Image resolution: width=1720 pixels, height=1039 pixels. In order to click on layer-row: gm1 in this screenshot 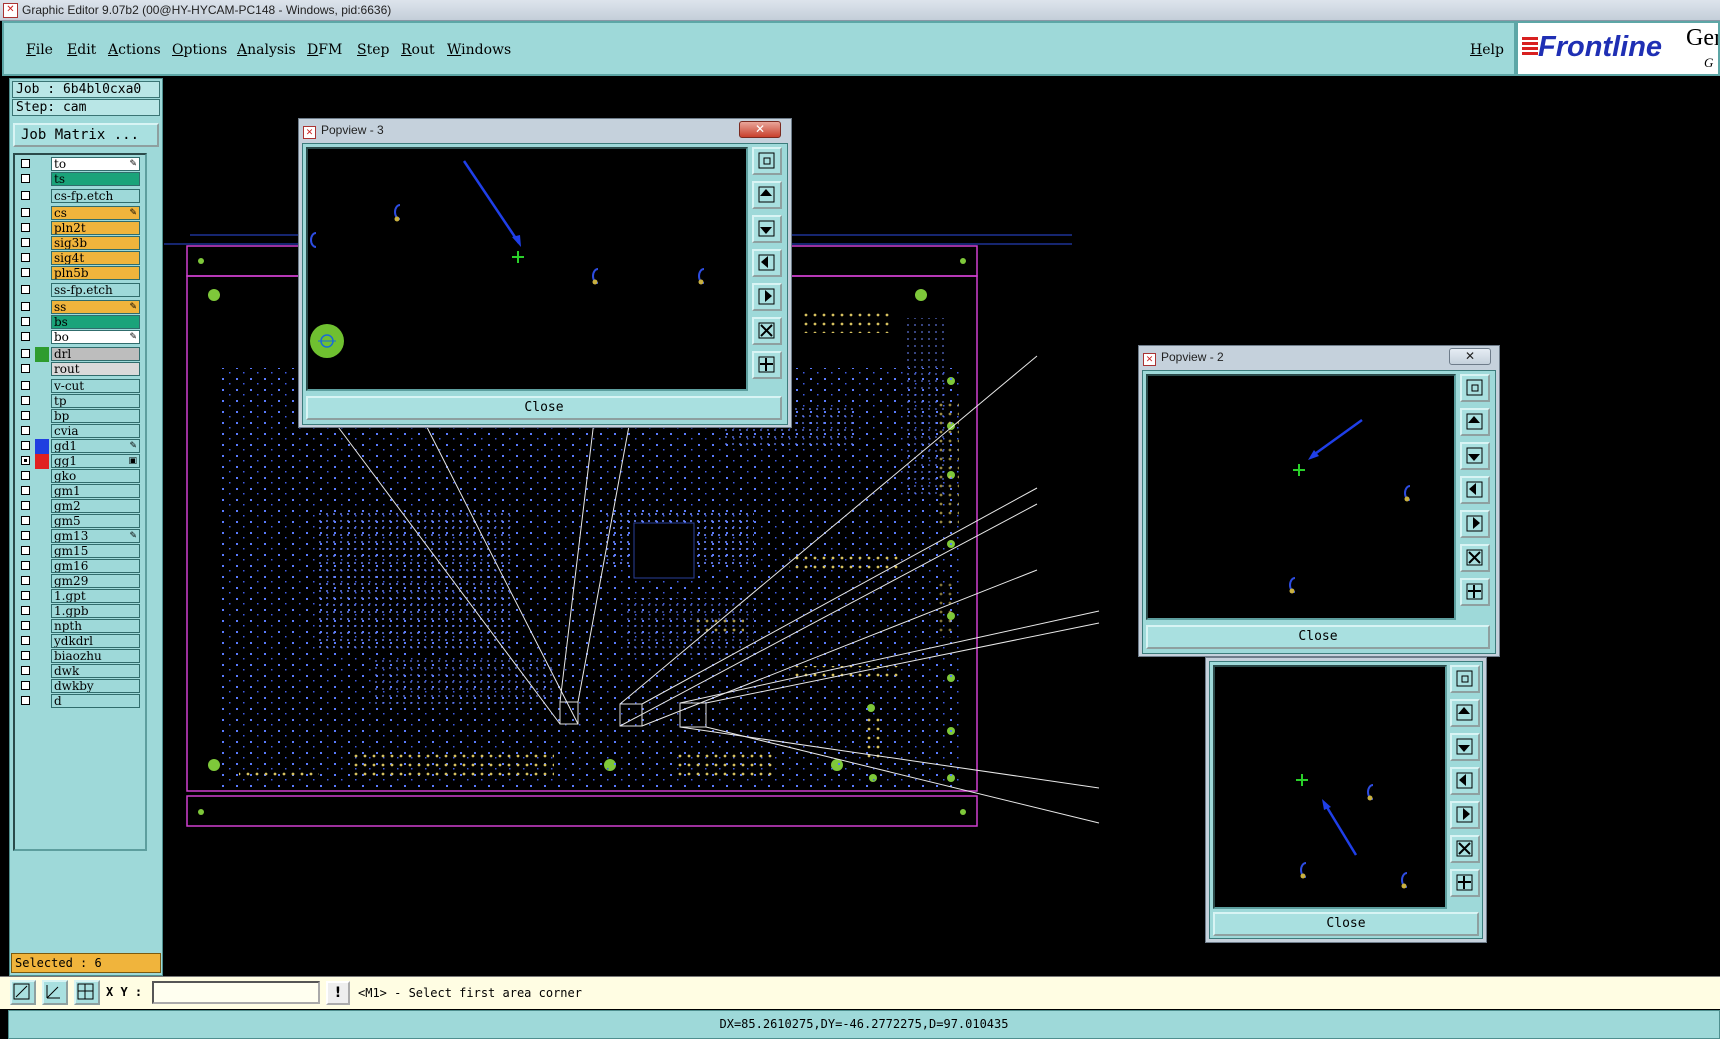, I will do `click(80, 491)`.